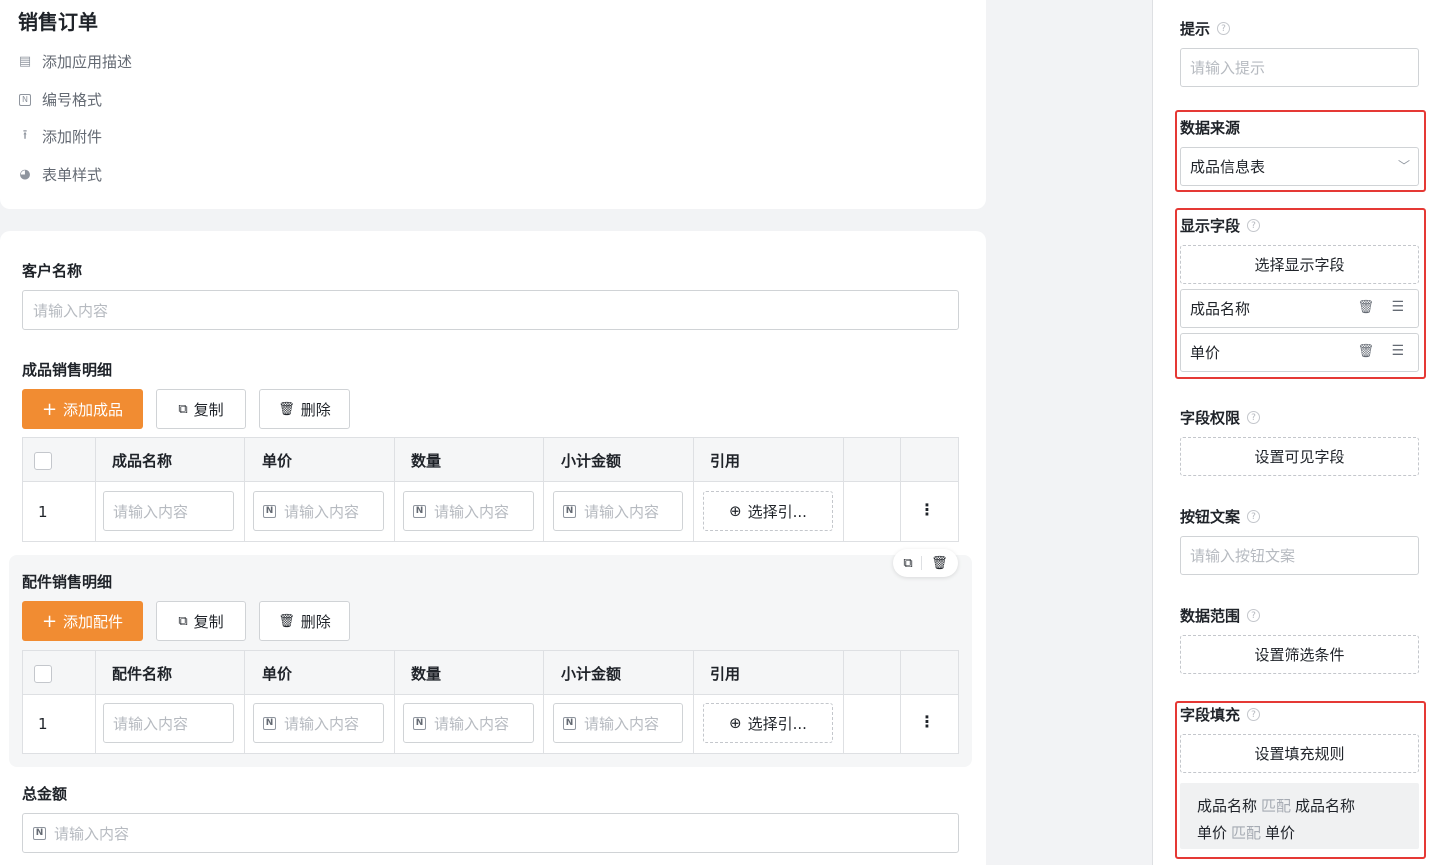 The height and width of the screenshot is (865, 1436). Describe the element at coordinates (490, 310) in the screenshot. I see `customer-input: 请输入内容` at that location.